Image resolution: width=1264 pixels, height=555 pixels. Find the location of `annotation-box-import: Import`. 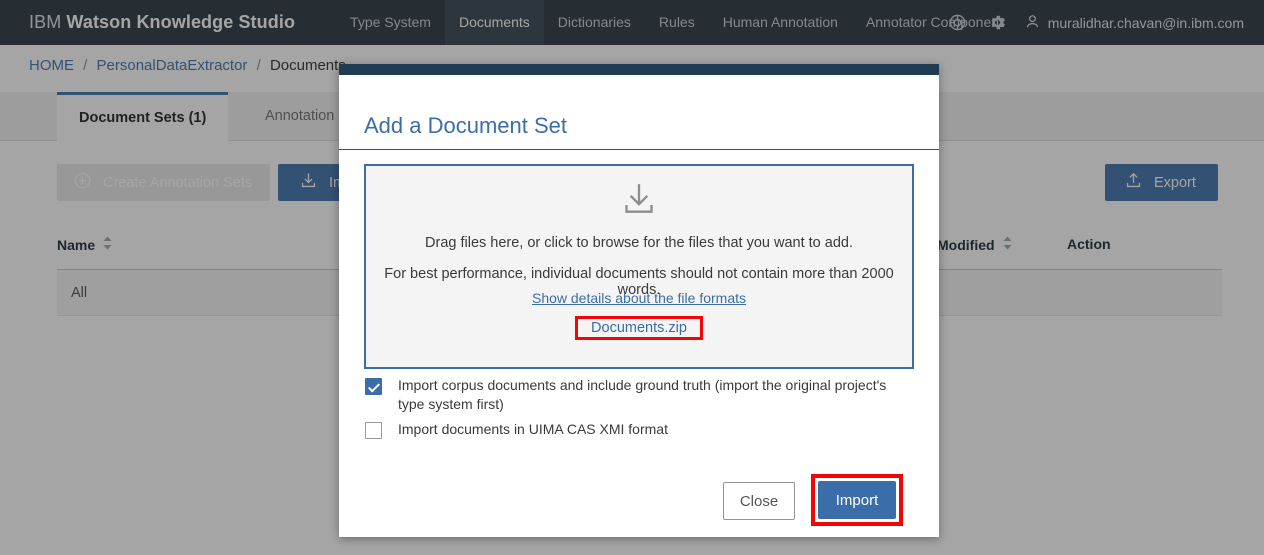

annotation-box-import: Import is located at coordinates (857, 500).